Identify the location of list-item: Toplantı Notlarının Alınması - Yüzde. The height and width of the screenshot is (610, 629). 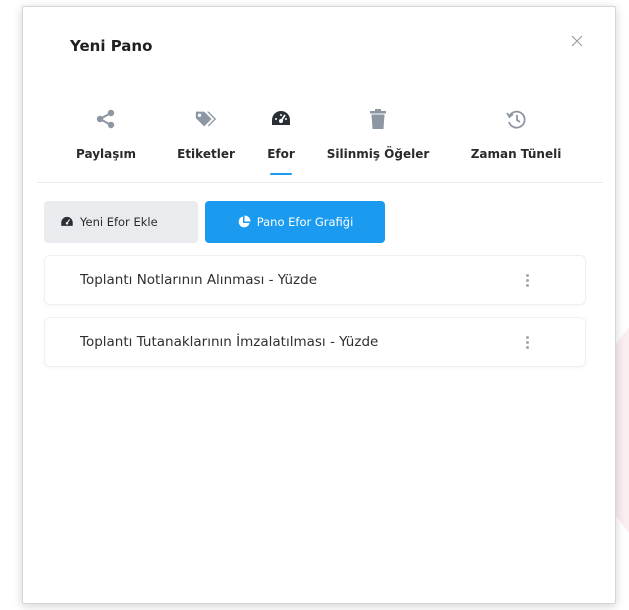
(315, 280).